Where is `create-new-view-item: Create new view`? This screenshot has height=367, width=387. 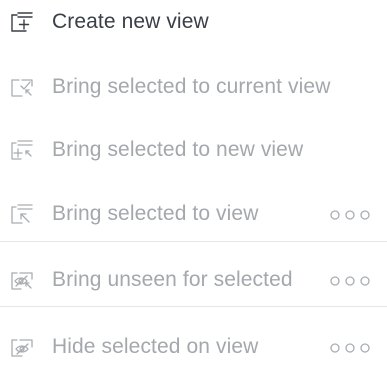 create-new-view-item: Create new view is located at coordinates (193, 22).